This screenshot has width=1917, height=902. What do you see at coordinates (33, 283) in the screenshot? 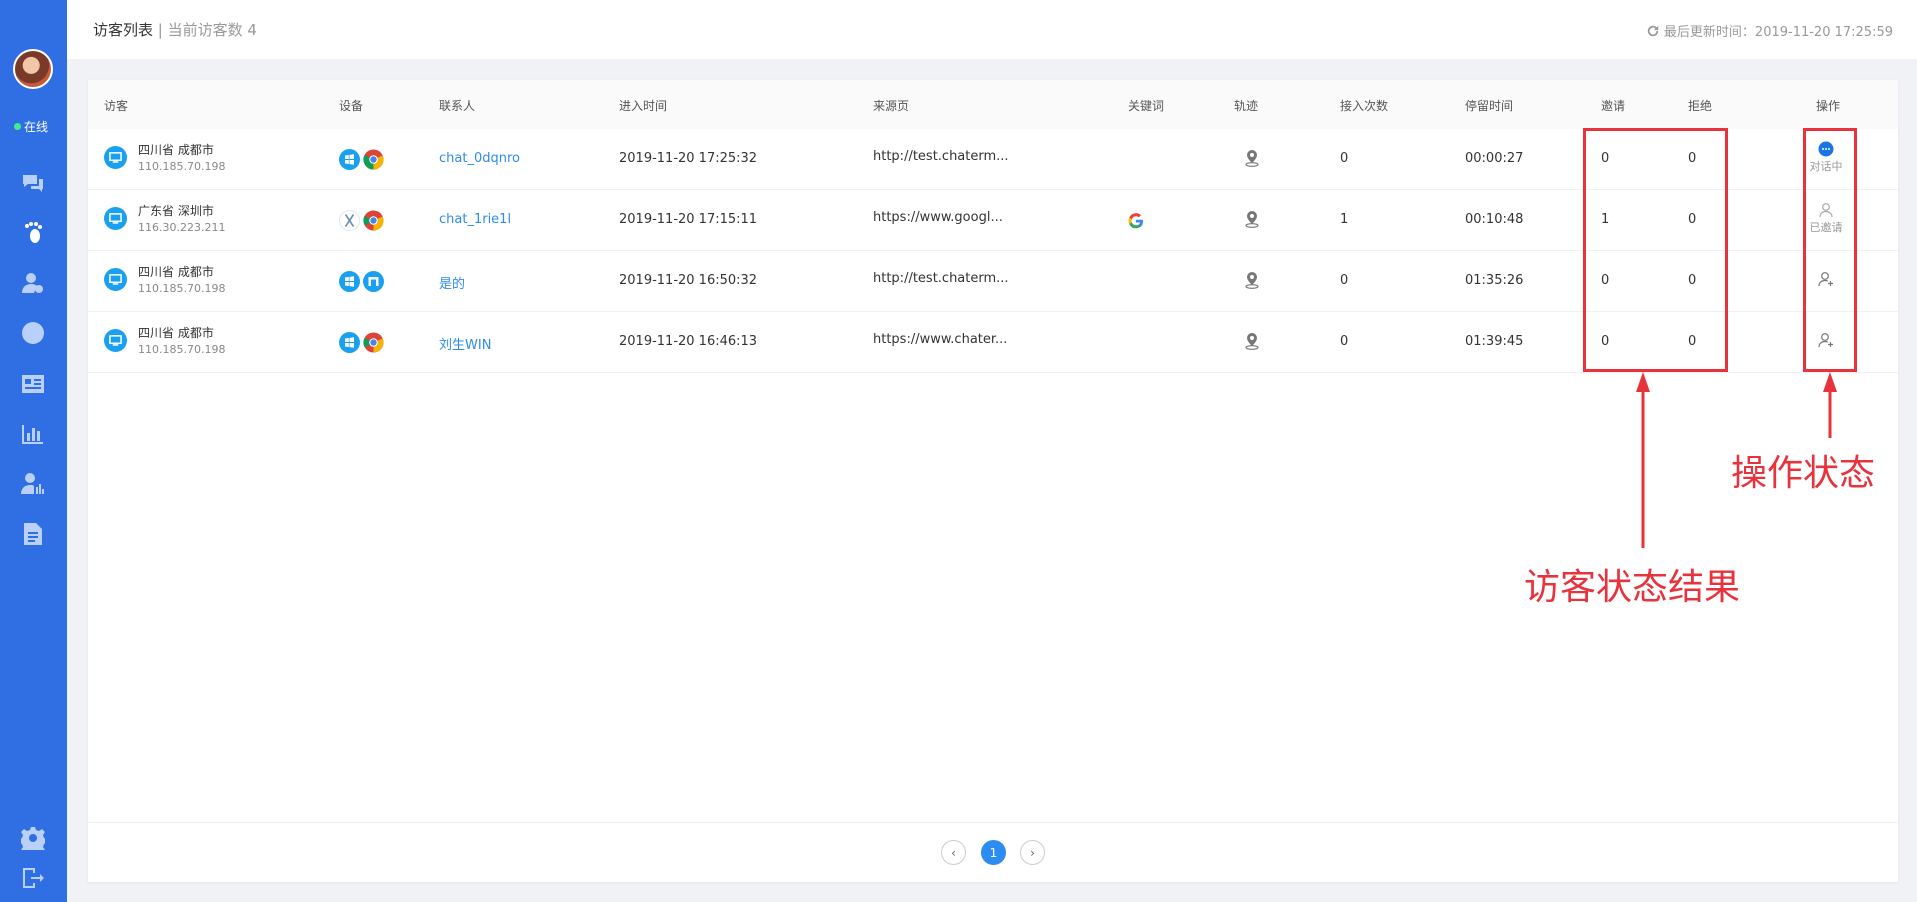
I see `users-icon` at bounding box center [33, 283].